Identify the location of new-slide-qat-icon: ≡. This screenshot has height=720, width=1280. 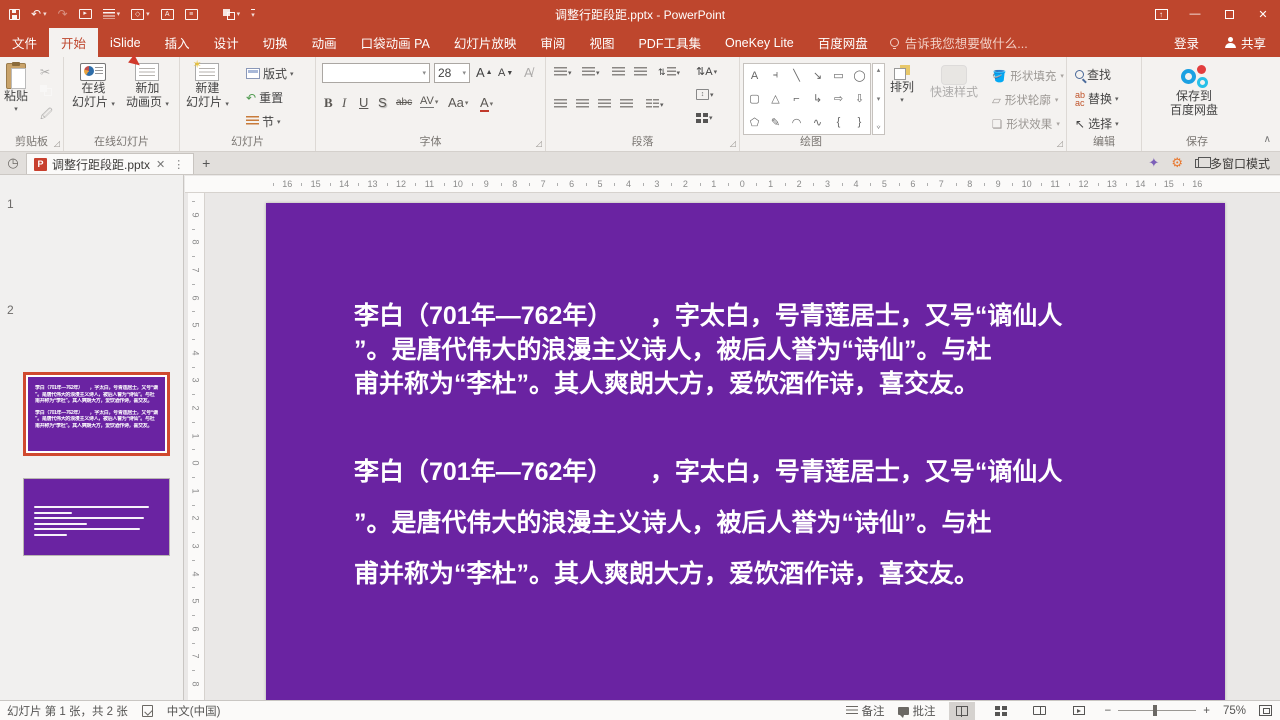
(191, 14).